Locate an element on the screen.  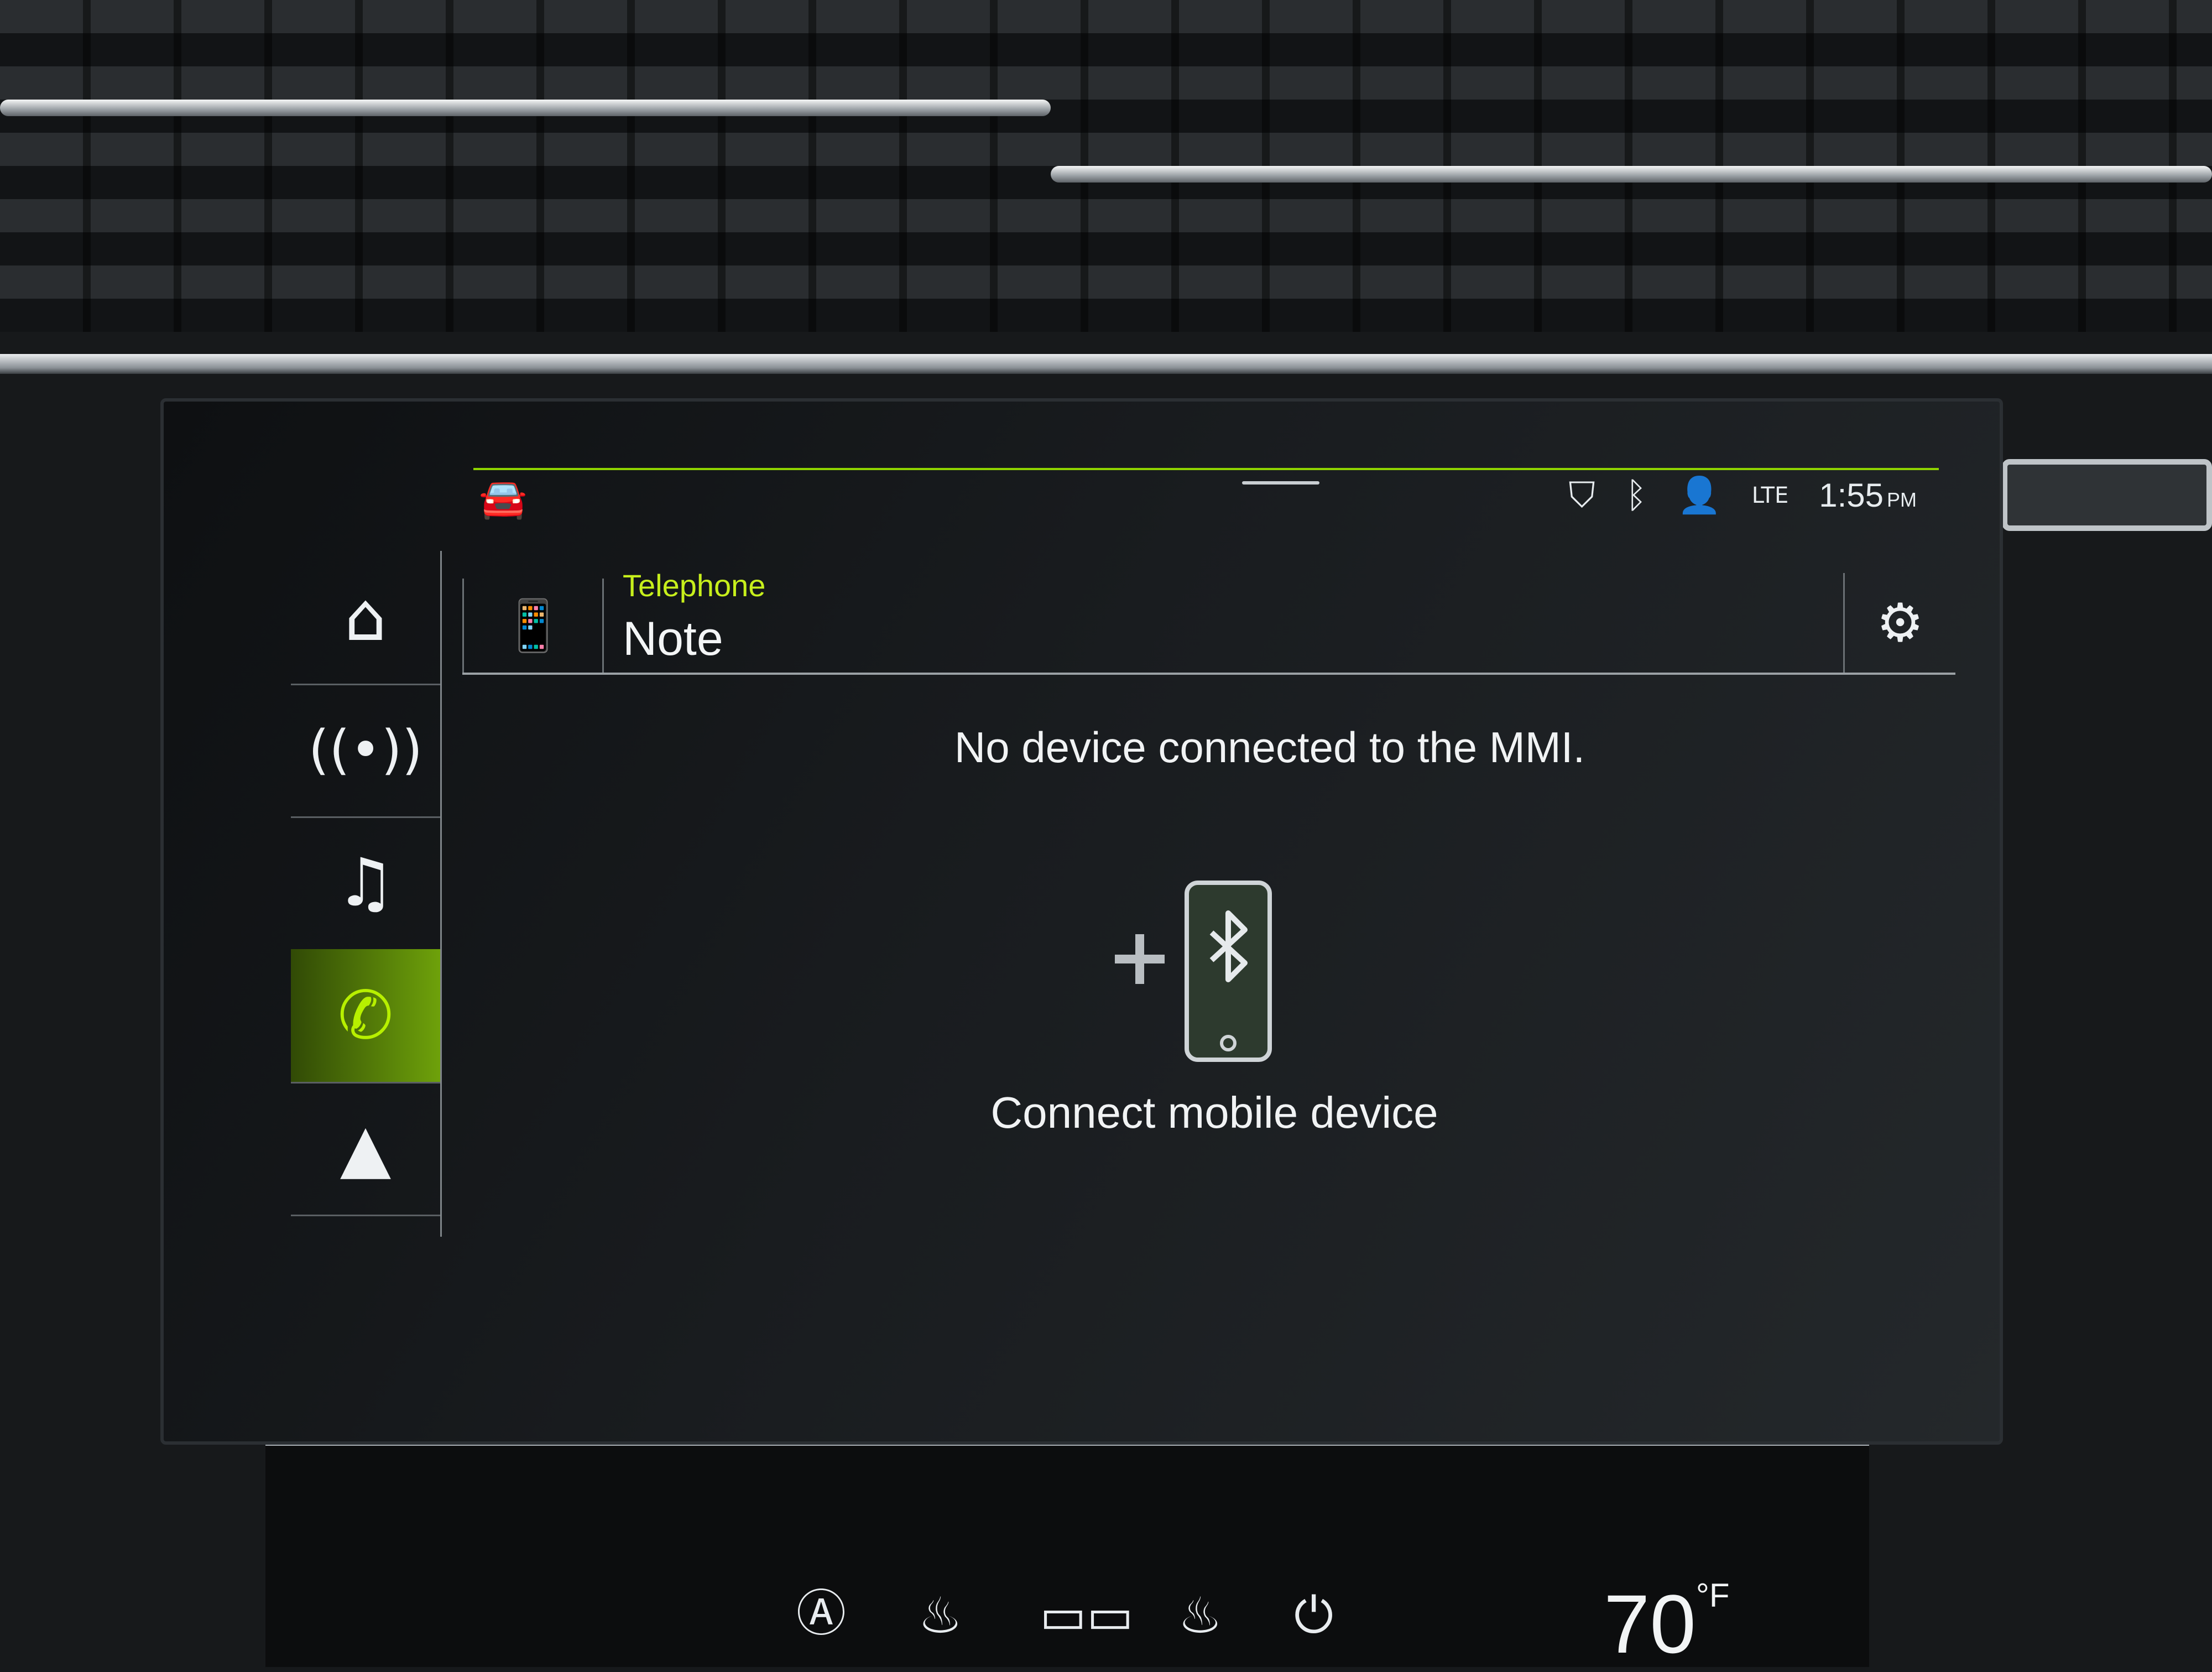
telephone-header: 📱 Telephone Note ⚙ is located at coordinates (1209, 618).